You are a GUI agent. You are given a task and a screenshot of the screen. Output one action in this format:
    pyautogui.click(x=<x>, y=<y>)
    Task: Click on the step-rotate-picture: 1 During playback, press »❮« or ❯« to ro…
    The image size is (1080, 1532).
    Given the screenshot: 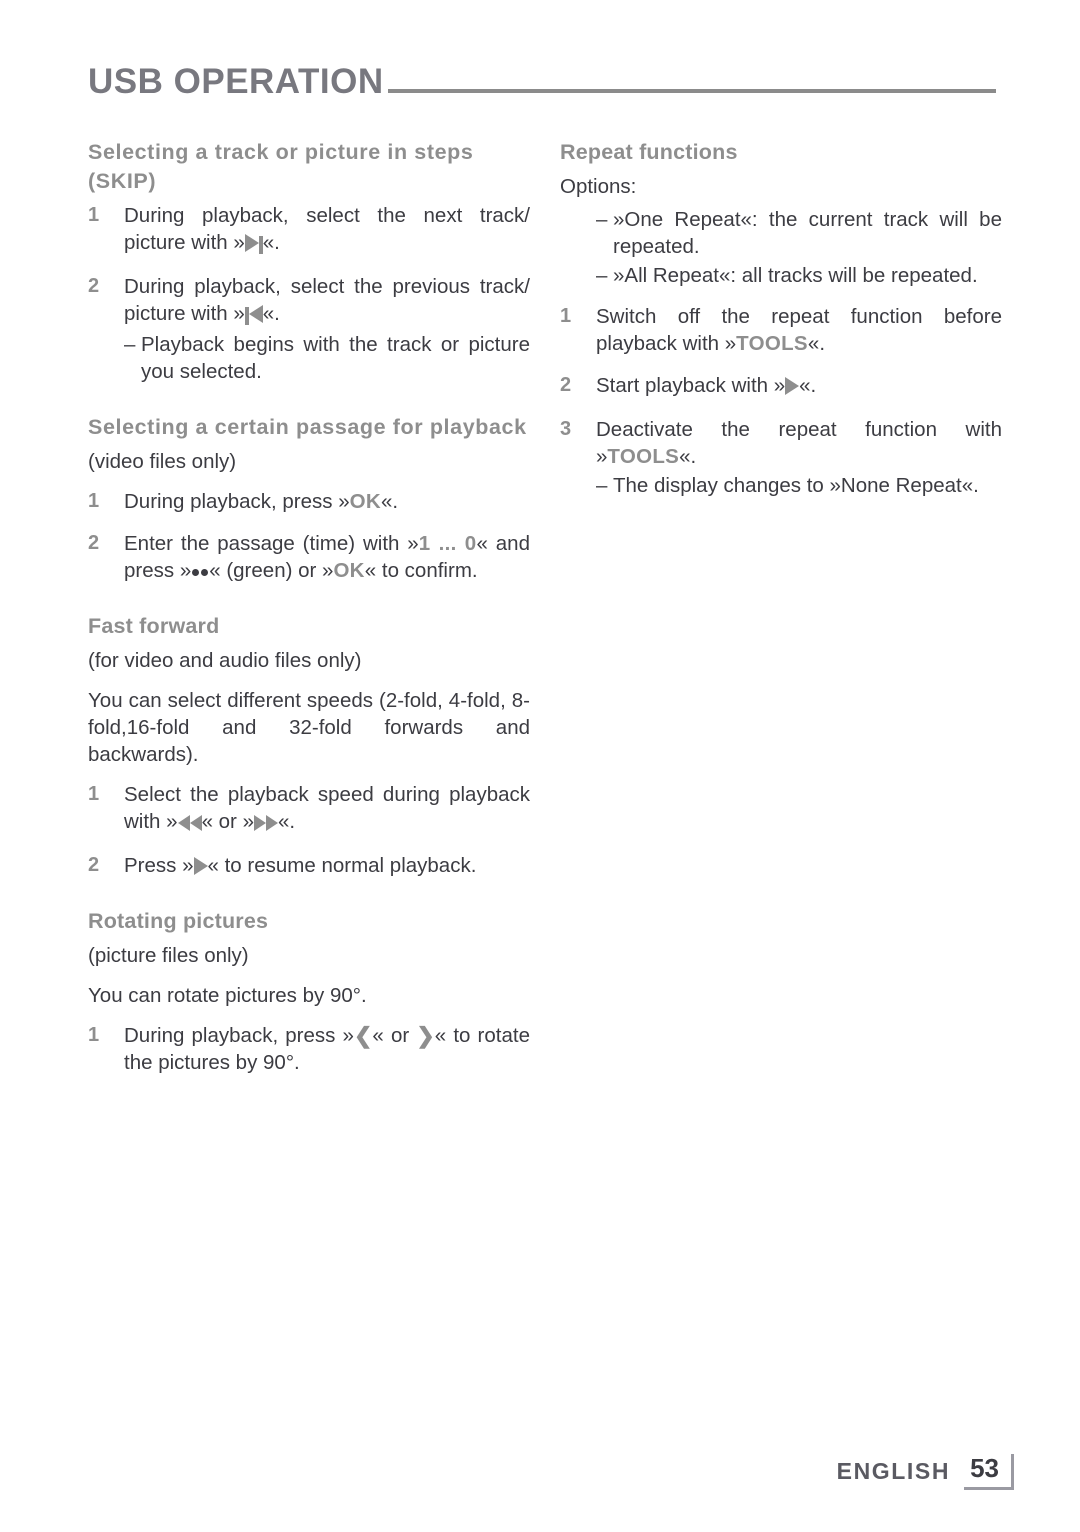 What is the action you would take?
    pyautogui.click(x=309, y=1049)
    